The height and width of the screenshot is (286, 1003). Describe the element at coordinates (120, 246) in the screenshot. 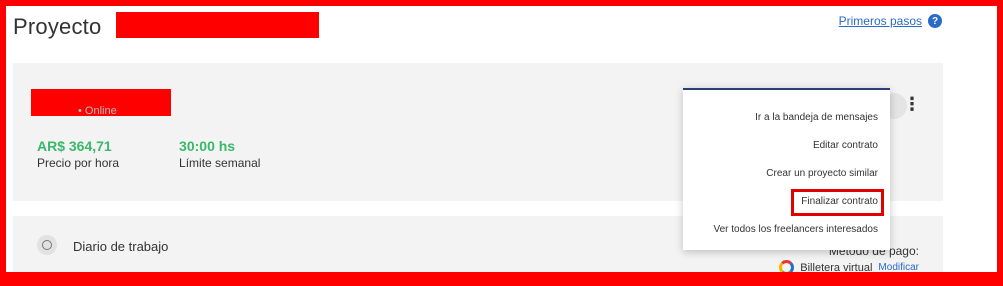

I see `worklog-label: Diario de trabajo` at that location.